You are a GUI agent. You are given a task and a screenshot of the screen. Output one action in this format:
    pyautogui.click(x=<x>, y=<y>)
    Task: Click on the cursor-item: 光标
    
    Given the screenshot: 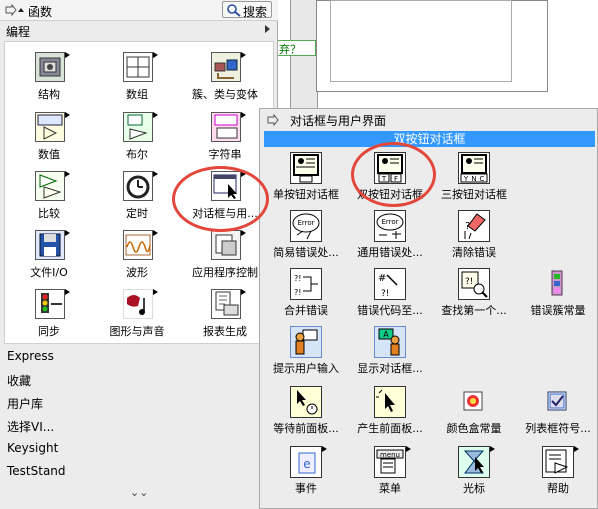 What is the action you would take?
    pyautogui.click(x=474, y=473)
    